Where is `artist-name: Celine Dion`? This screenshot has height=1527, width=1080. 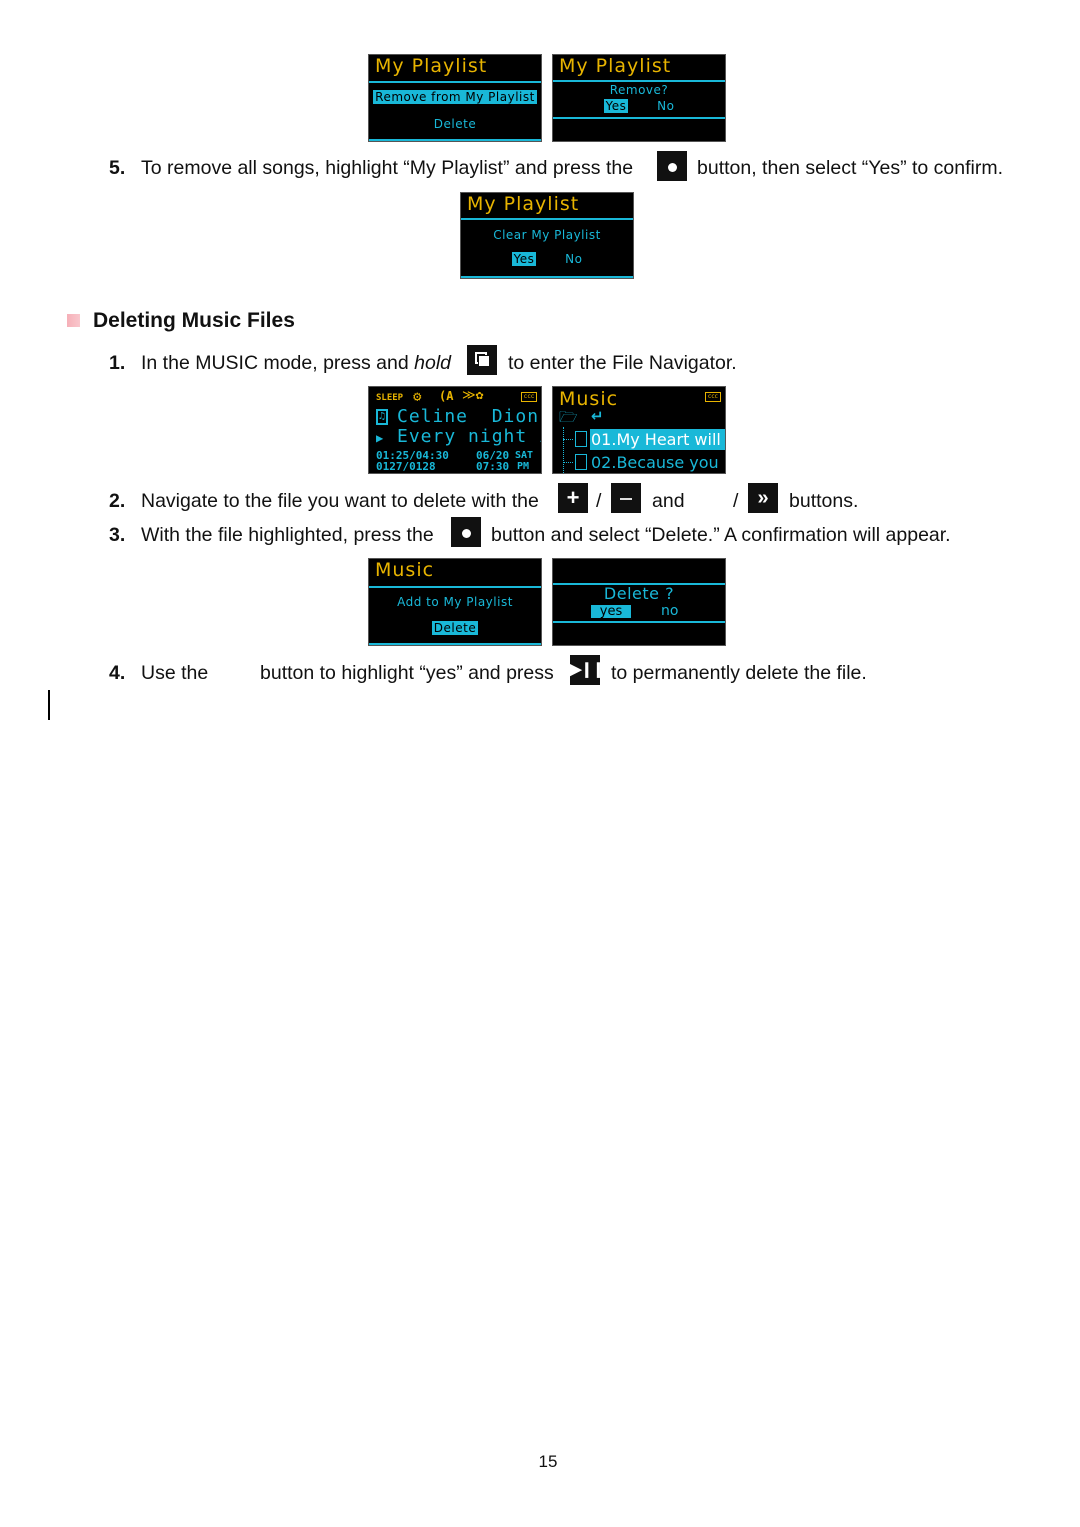
artist-name: Celine Dion is located at coordinates (468, 416).